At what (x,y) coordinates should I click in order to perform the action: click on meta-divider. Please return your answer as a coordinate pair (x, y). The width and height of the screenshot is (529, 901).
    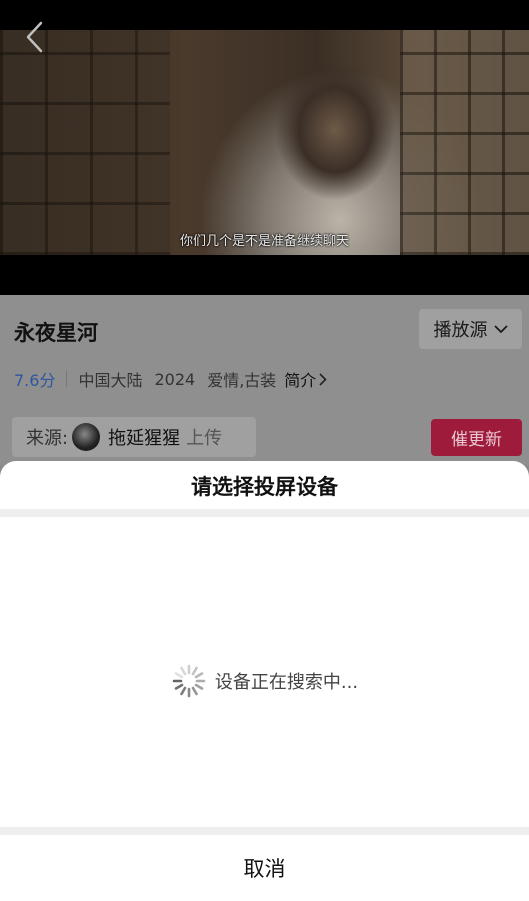
    Looking at the image, I should click on (67, 379).